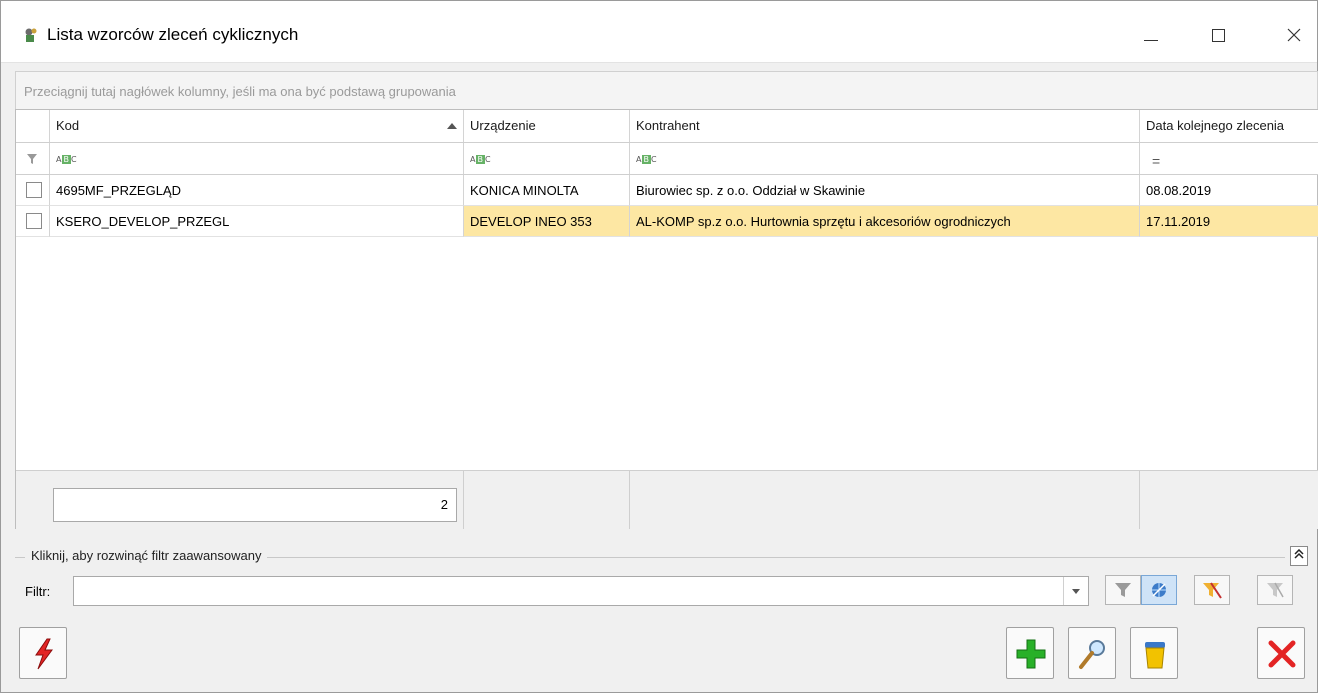  Describe the element at coordinates (257, 221) in the screenshot. I see `cell-kod: KSERO_DEVELOP_PRZEGL` at that location.